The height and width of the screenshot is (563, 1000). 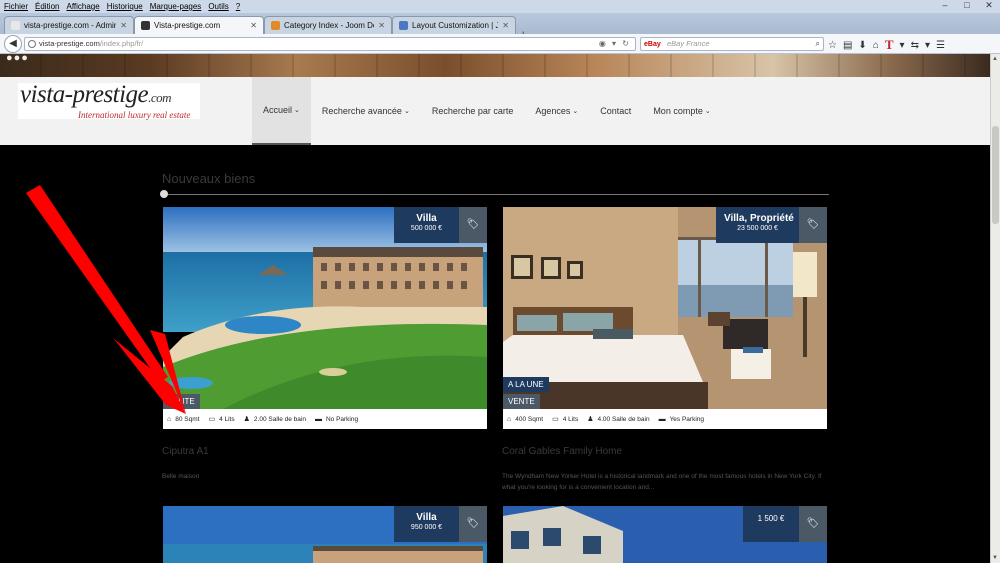 I want to click on tab-layout-customization: Layout Customization | Jo... ✕, so click(x=454, y=25).